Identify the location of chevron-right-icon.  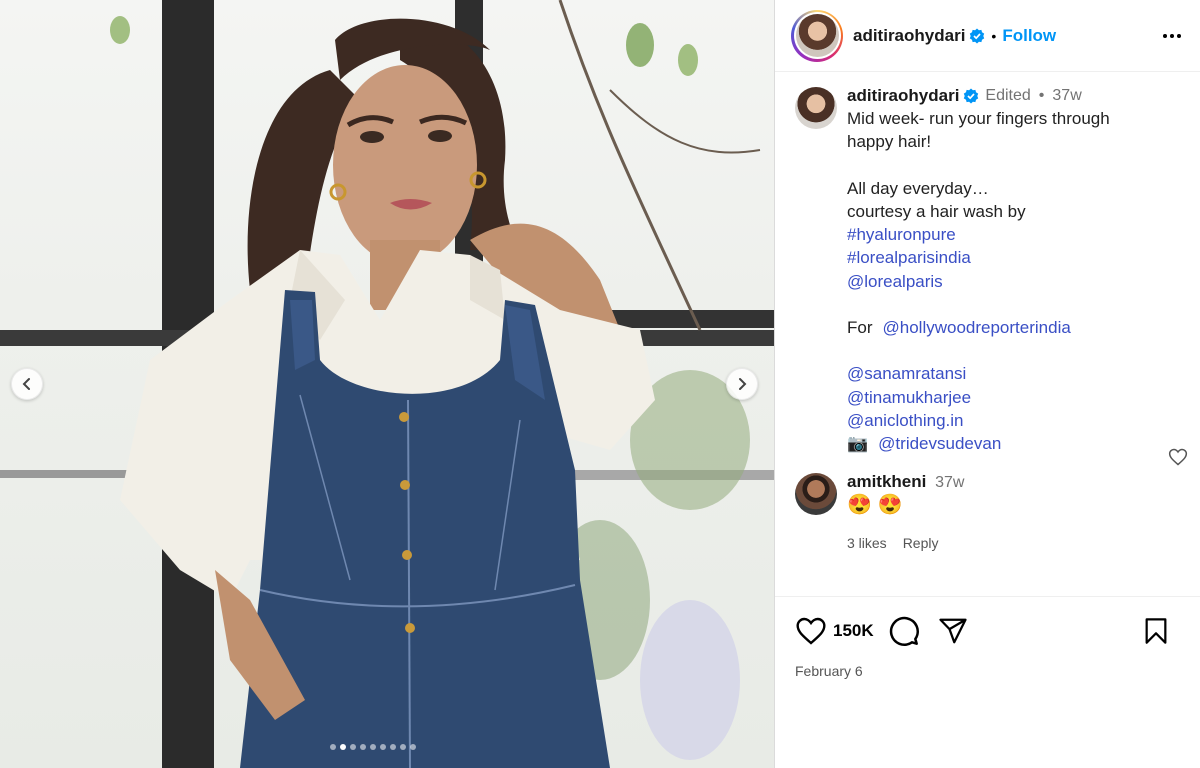
(742, 384).